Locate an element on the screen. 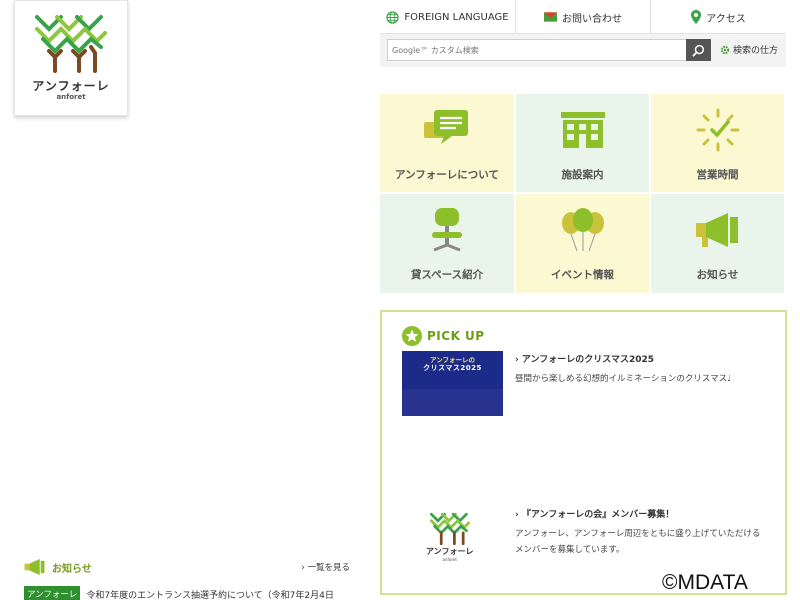  speech-bubble-icon is located at coordinates (446, 127).